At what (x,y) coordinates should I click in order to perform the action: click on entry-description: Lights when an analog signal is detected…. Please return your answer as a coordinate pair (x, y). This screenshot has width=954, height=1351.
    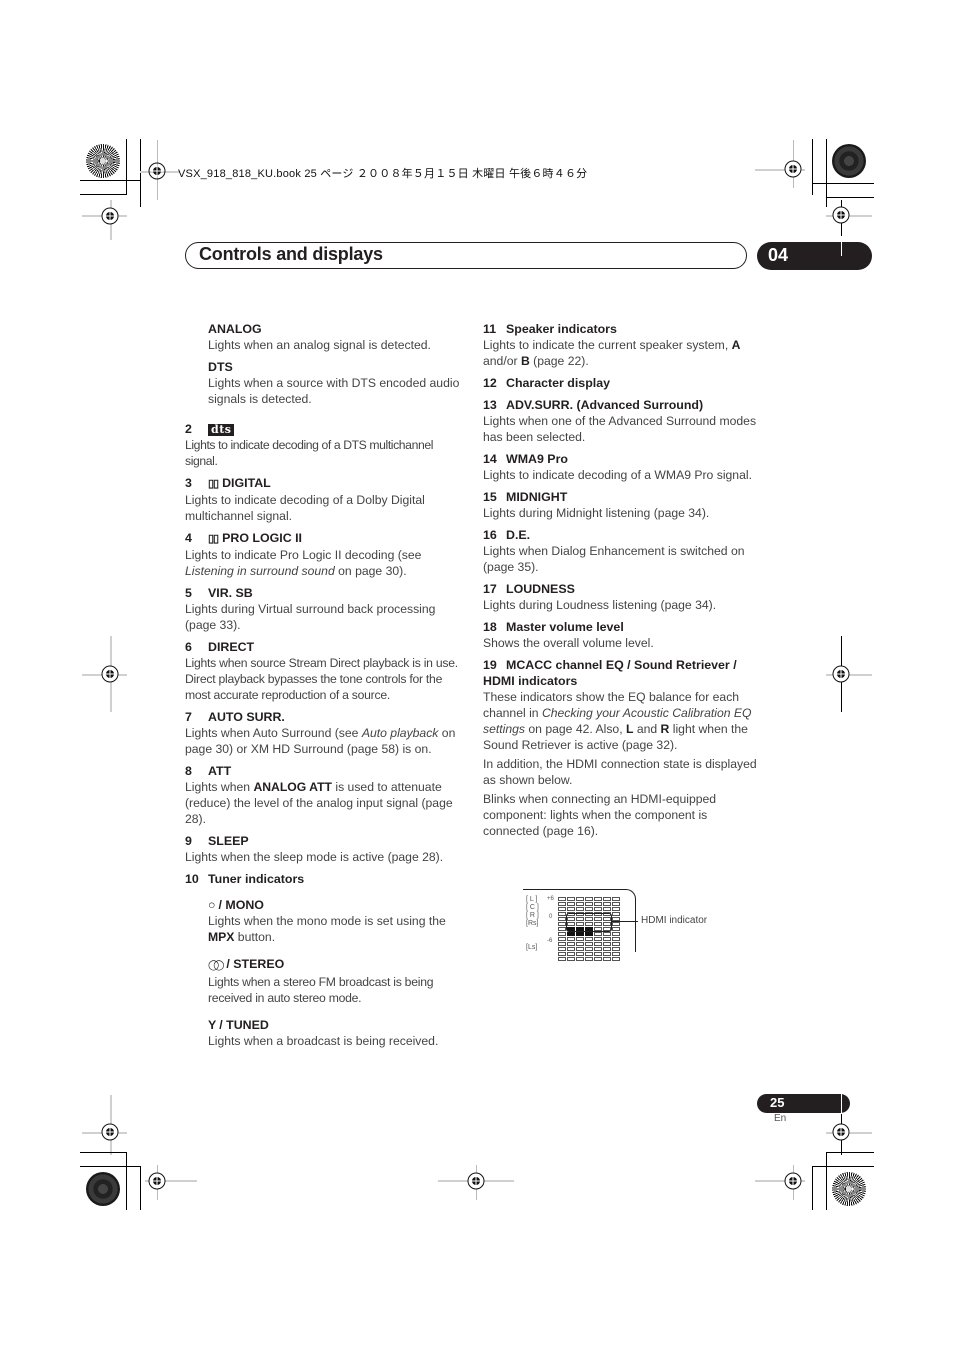
    Looking at the image, I should click on (319, 345).